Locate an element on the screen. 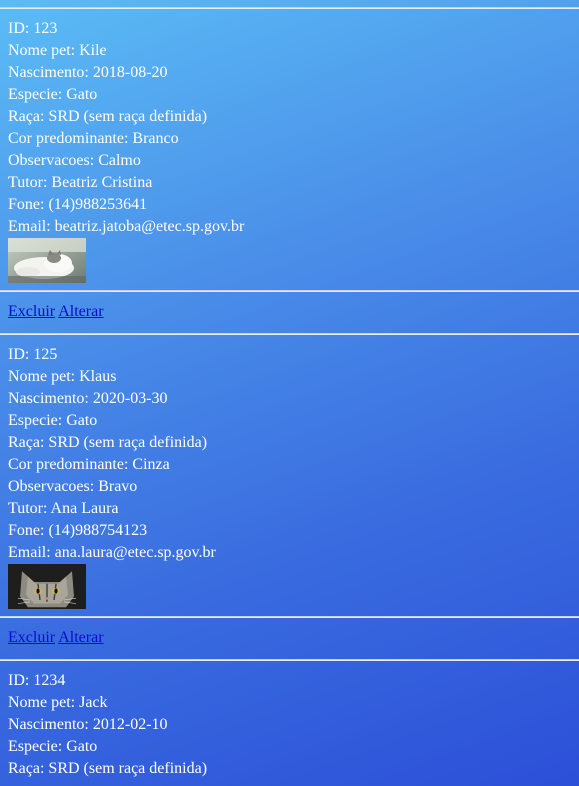 Image resolution: width=579 pixels, height=786 pixels. pet-id: ID: 1234 is located at coordinates (37, 680).